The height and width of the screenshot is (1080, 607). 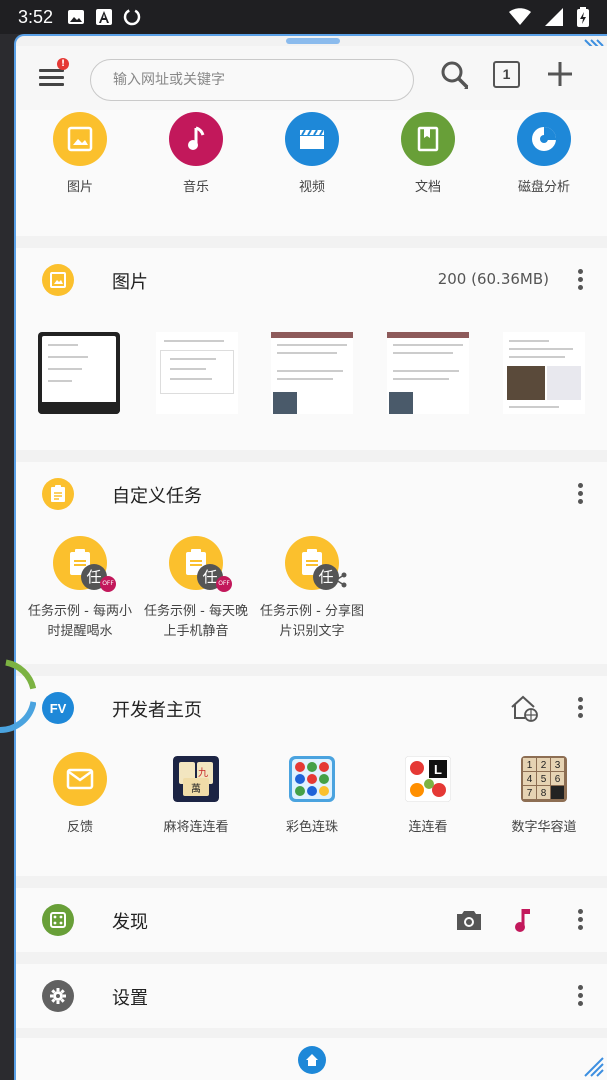 What do you see at coordinates (312, 589) in the screenshot?
I see `task-item: 任 任务示例 - 分享图片识别文字` at bounding box center [312, 589].